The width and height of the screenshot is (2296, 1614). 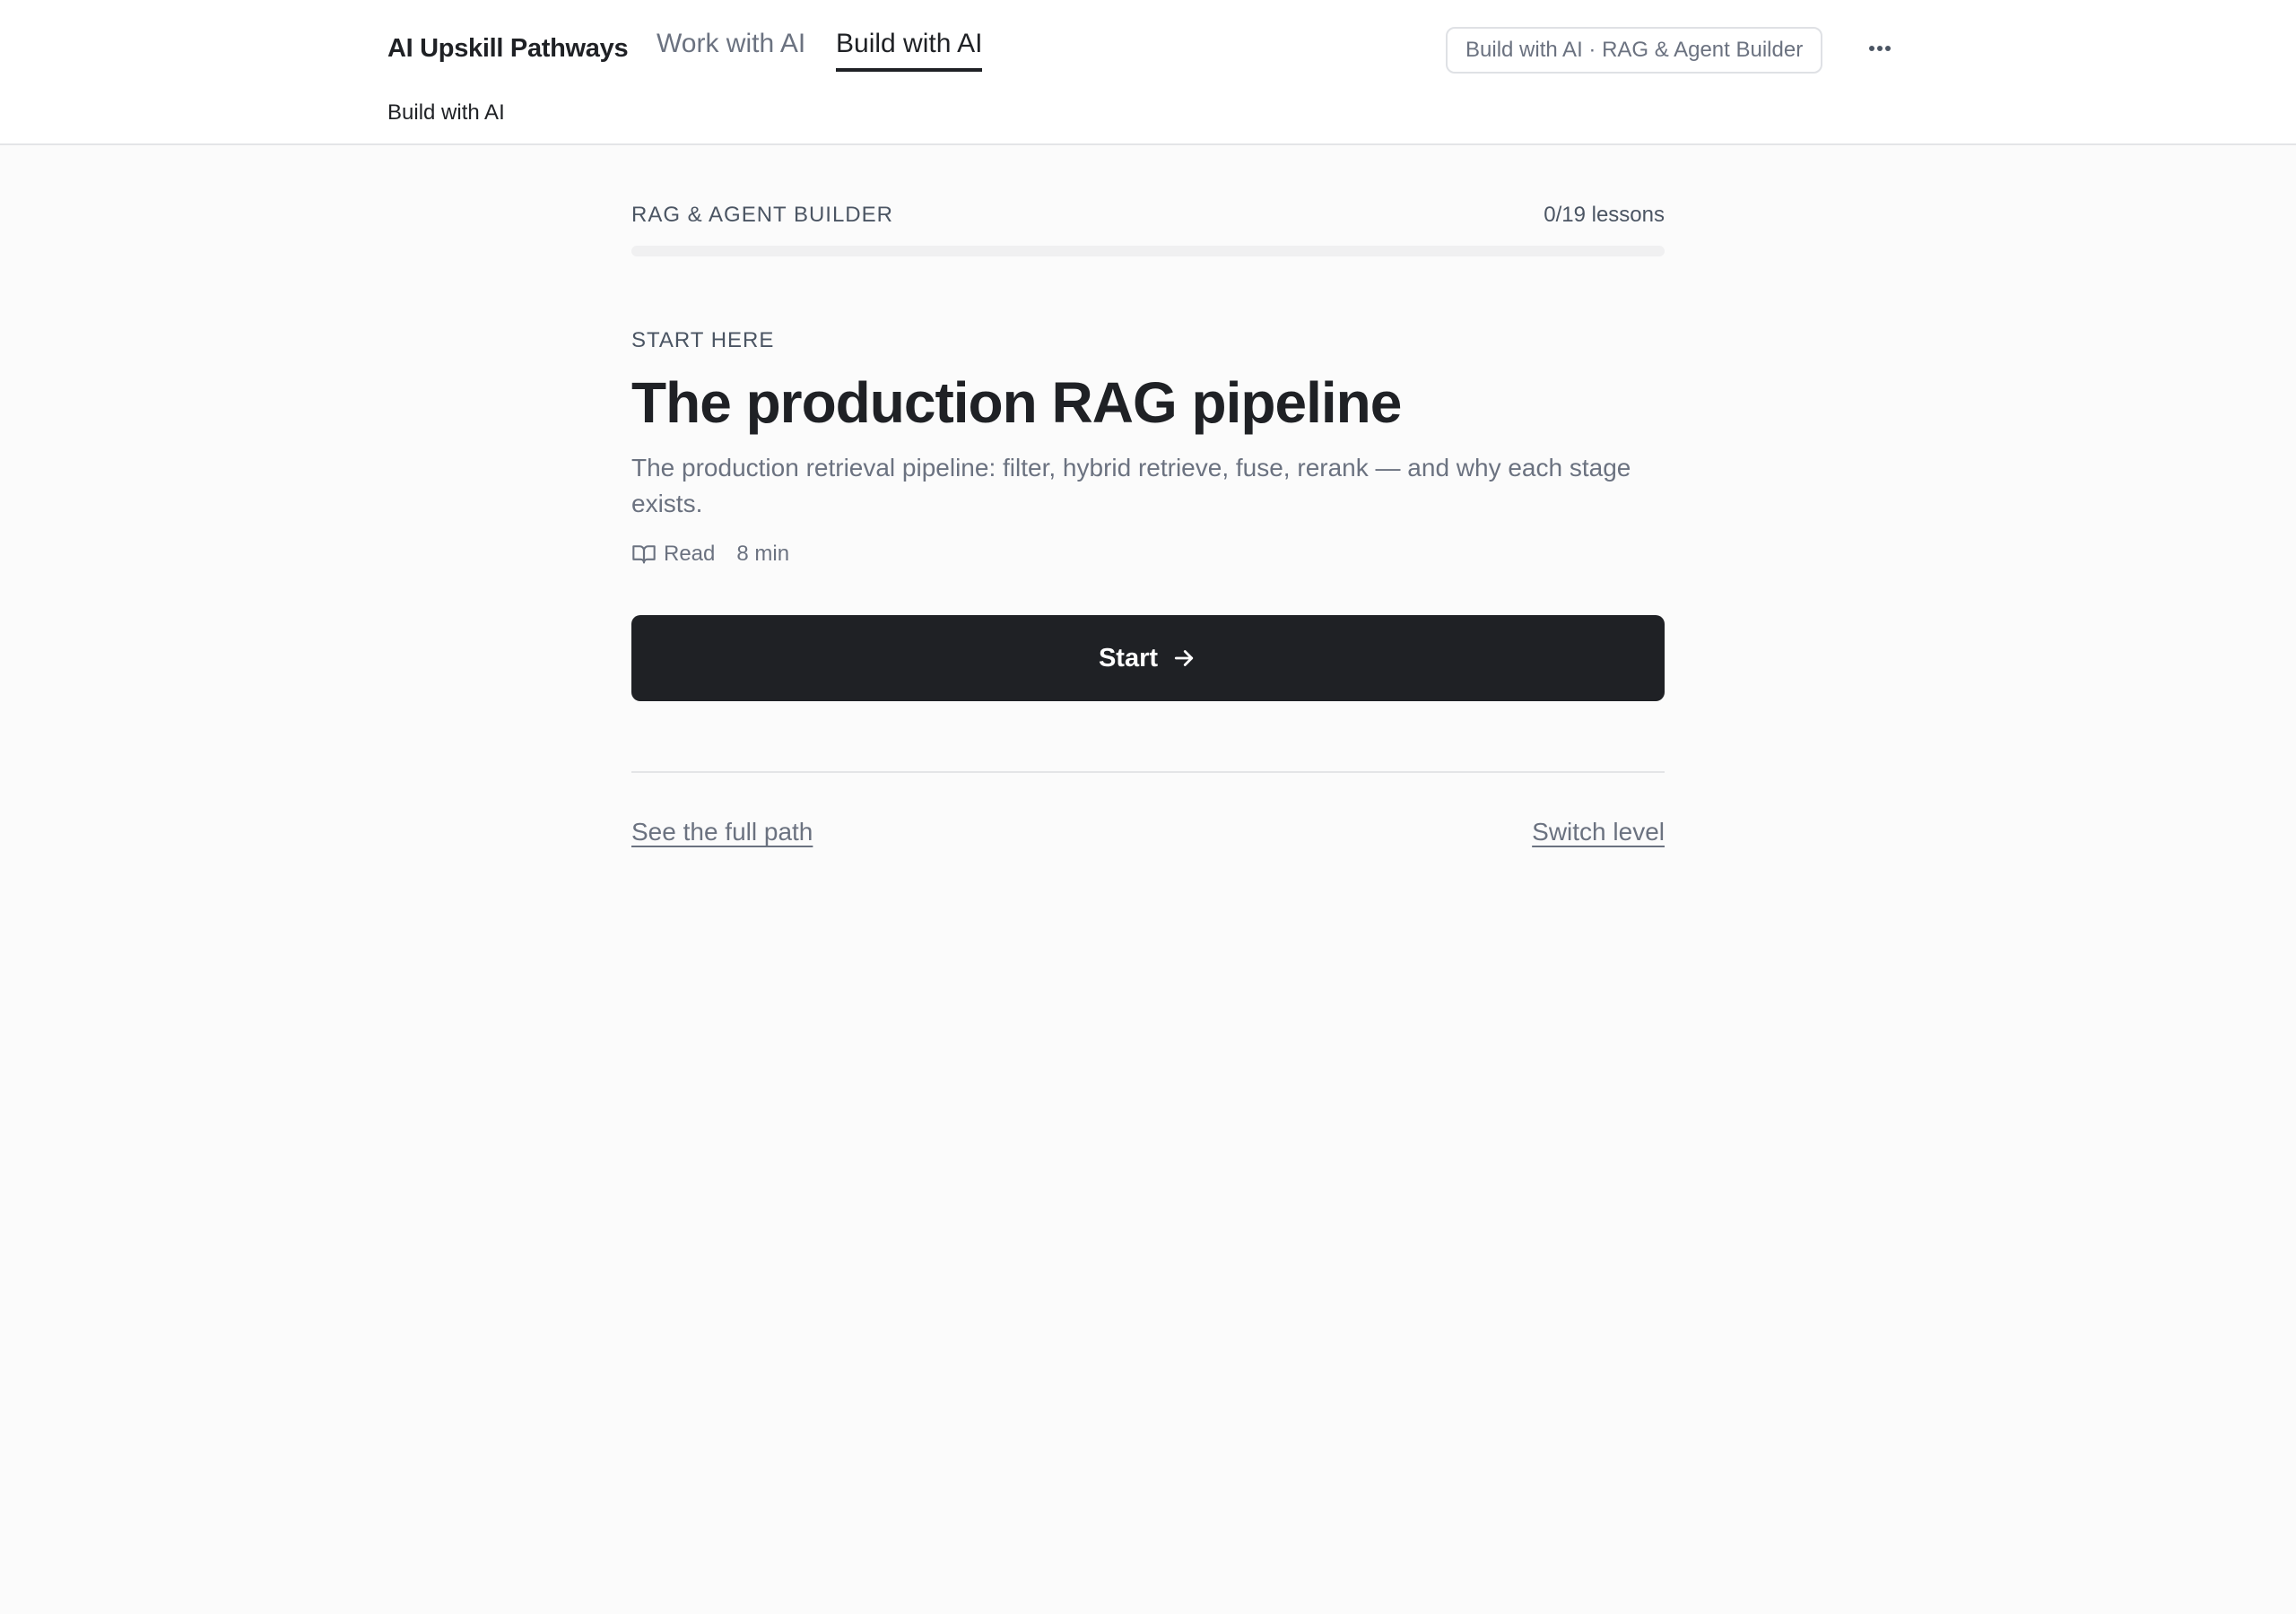 I want to click on lesson-meta: Read 8 min, so click(x=710, y=554).